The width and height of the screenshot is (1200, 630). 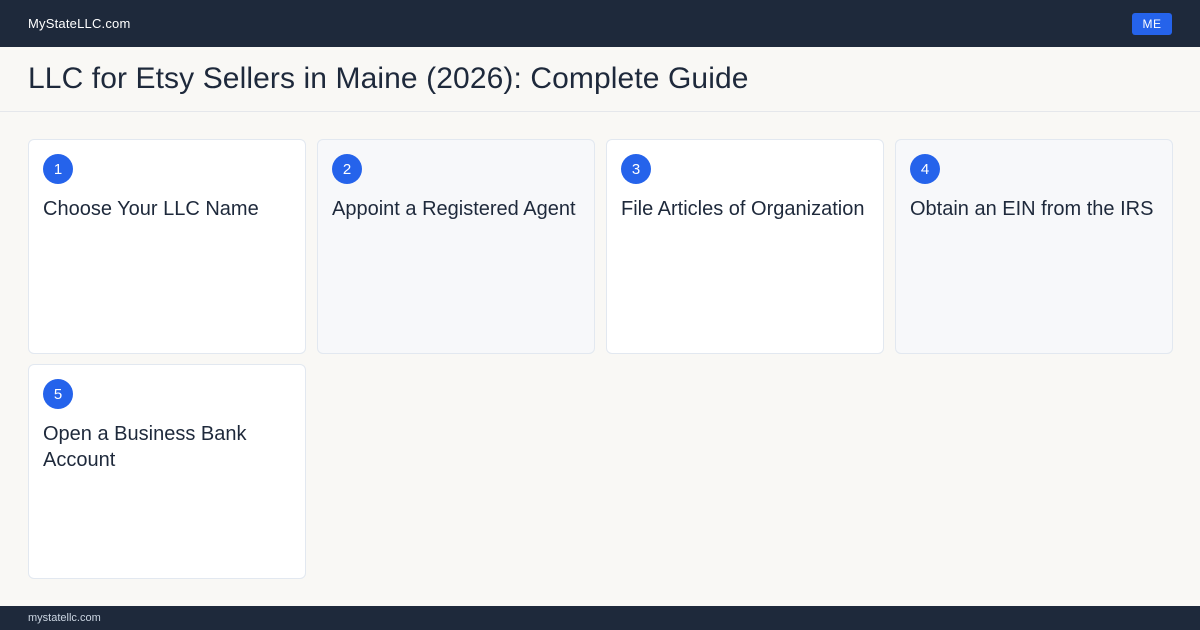 I want to click on step-number-badge: 4, so click(x=925, y=169).